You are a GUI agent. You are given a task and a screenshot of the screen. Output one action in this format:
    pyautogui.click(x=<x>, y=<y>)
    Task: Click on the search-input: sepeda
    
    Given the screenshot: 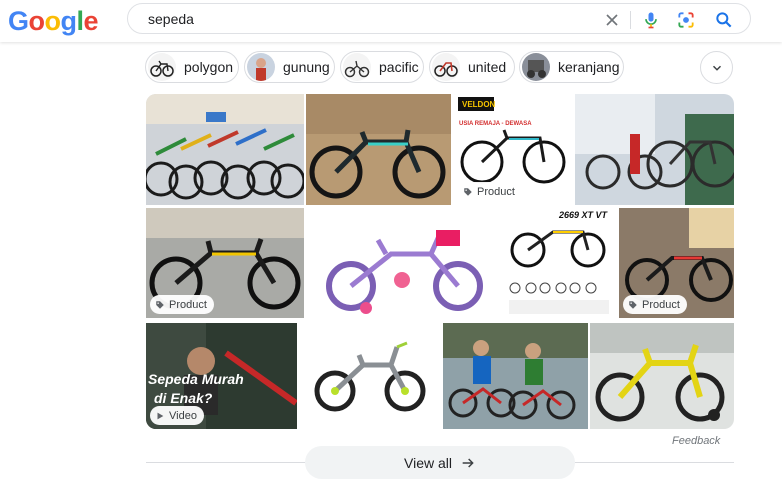 What is the action you would take?
    pyautogui.click(x=171, y=19)
    